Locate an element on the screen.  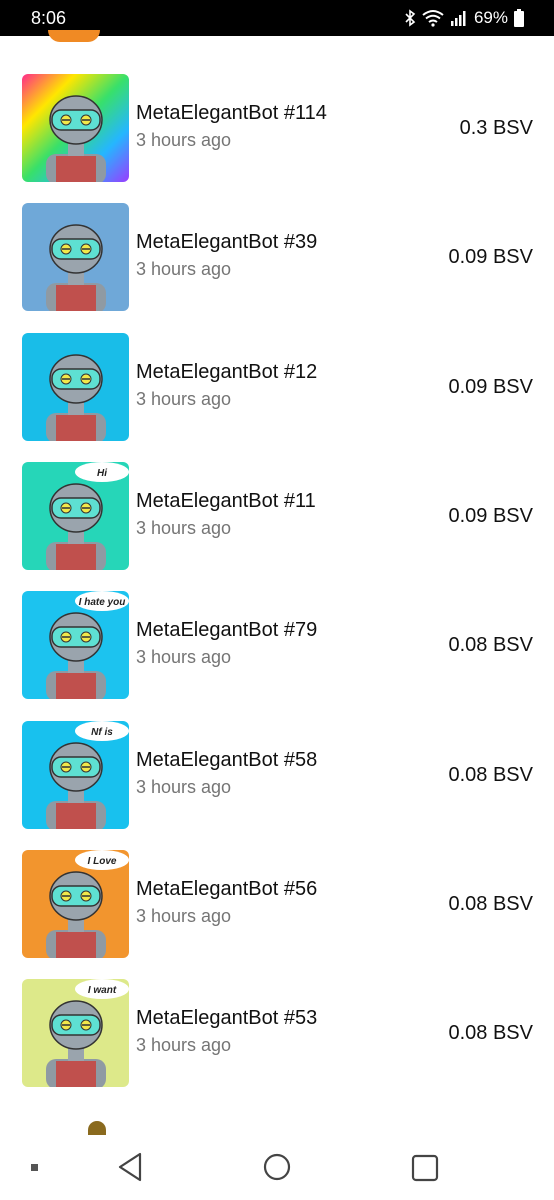
nft-thumbnail: I hate you is located at coordinates (75, 645).